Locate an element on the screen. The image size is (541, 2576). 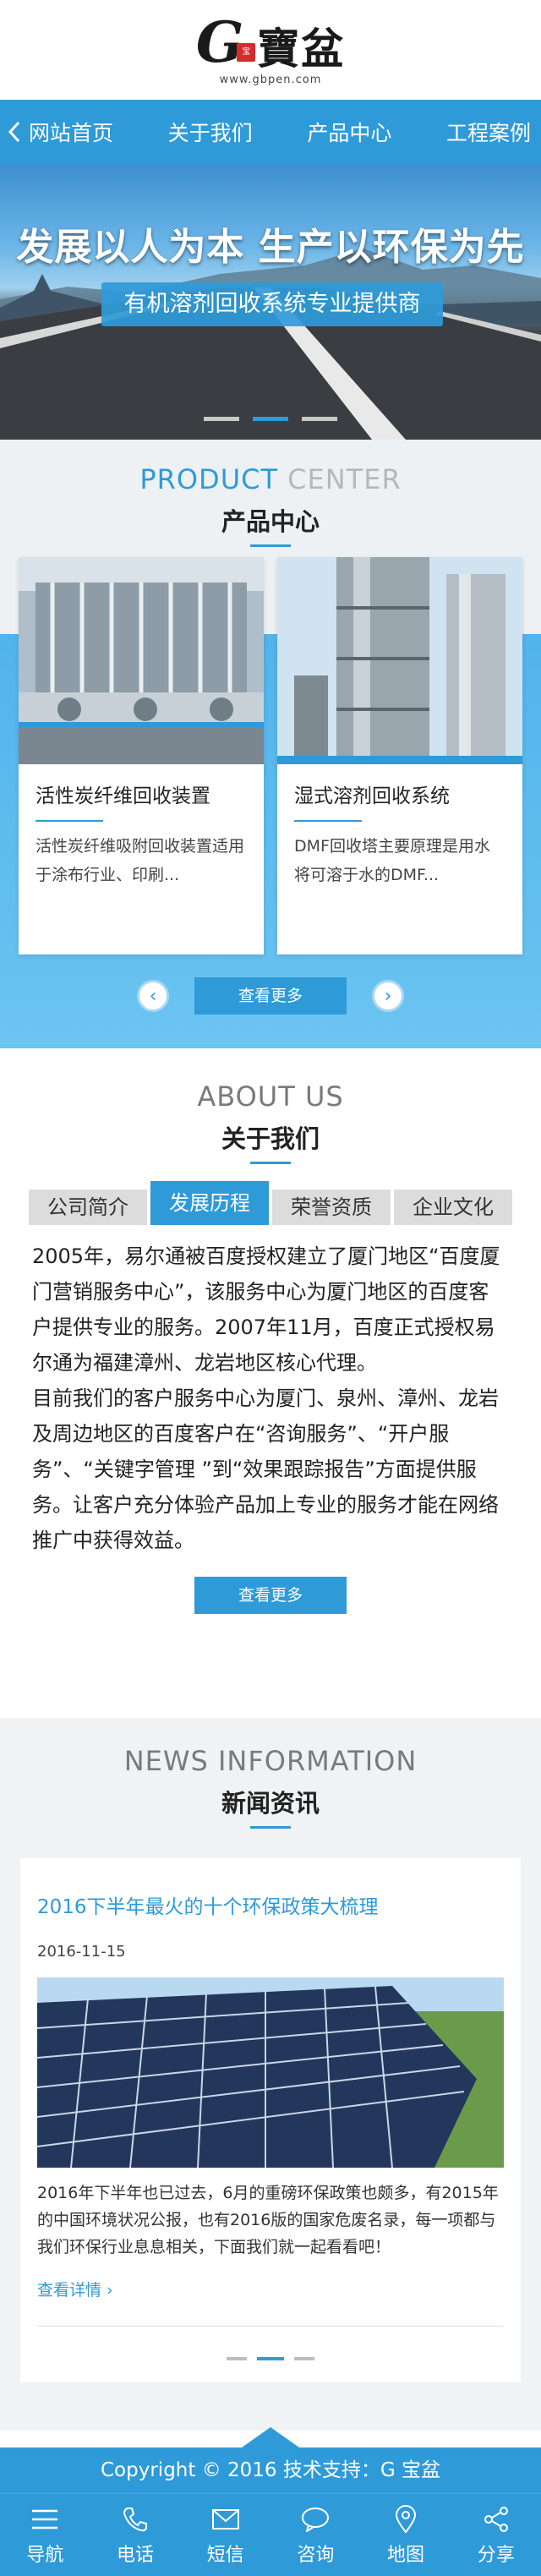
banner-pagination is located at coordinates (270, 419).